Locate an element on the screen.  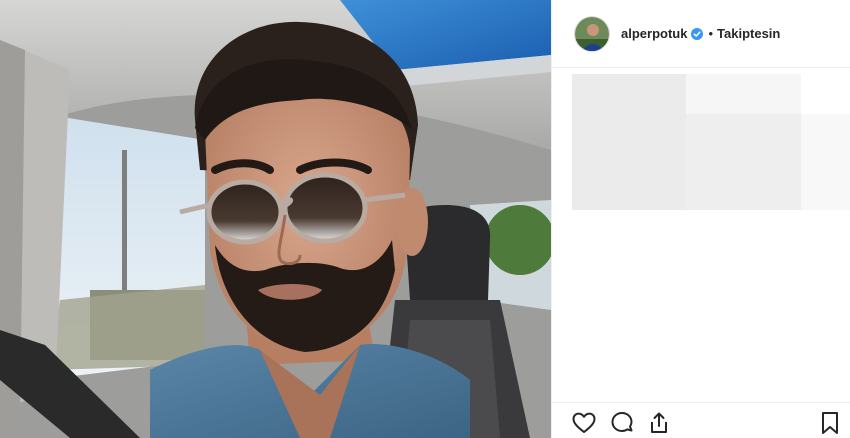
heart-icon is located at coordinates (584, 423).